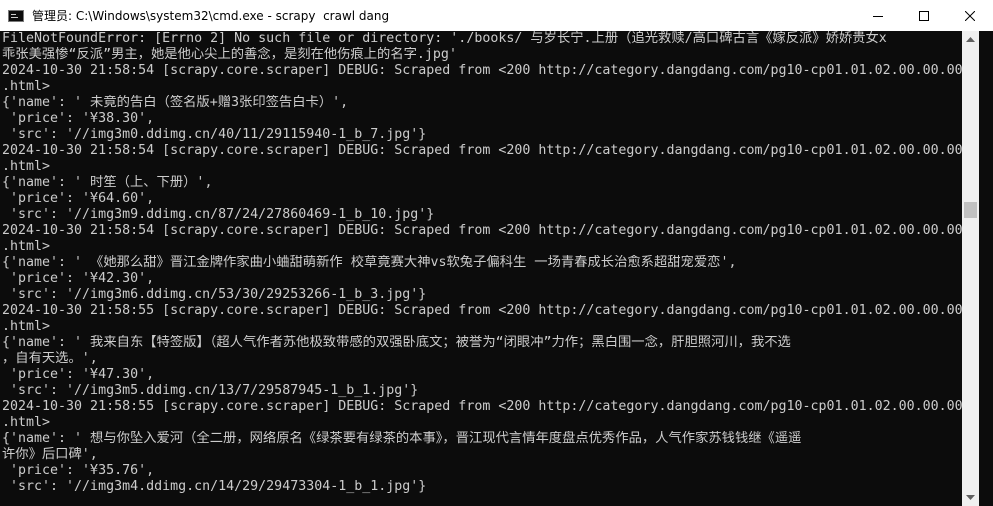  I want to click on console-line: 'price': '¥64.60',, so click(78, 198).